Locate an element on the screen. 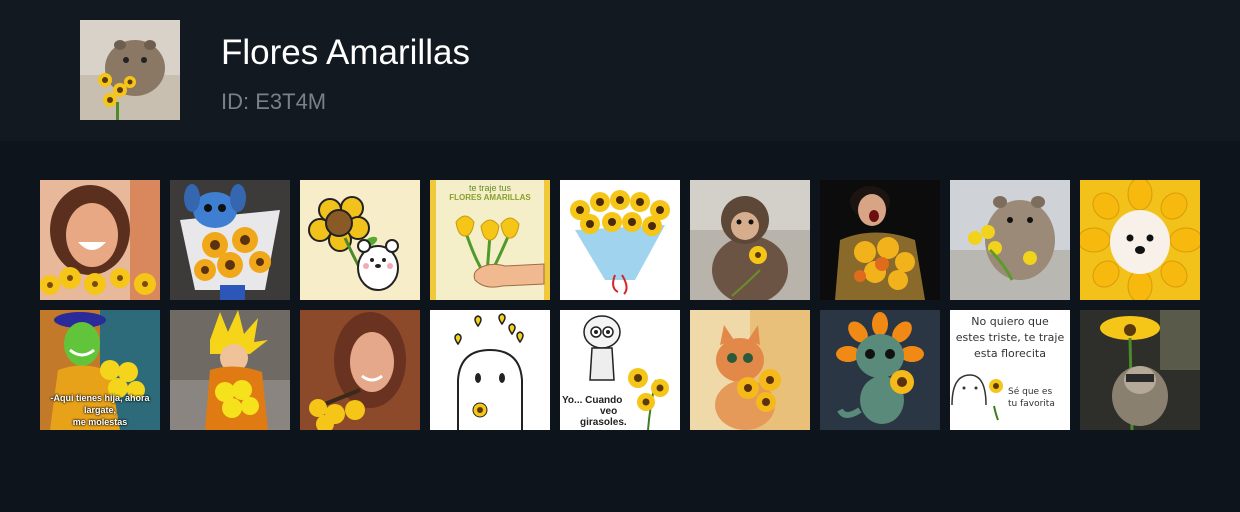 The width and height of the screenshot is (1240, 512). caption-line-3: esta florecita is located at coordinates (1010, 353).